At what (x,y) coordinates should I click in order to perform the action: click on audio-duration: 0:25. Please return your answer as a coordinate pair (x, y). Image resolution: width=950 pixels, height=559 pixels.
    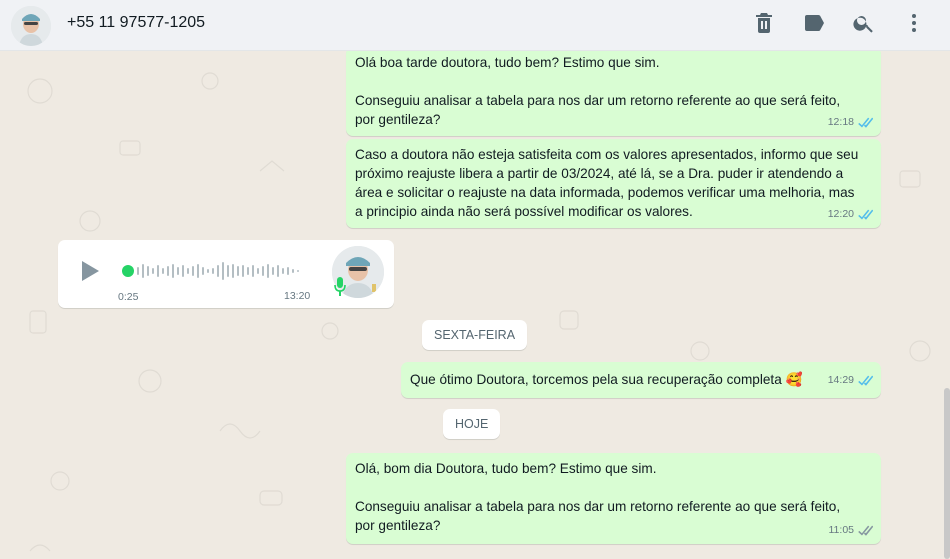
    Looking at the image, I should click on (128, 297).